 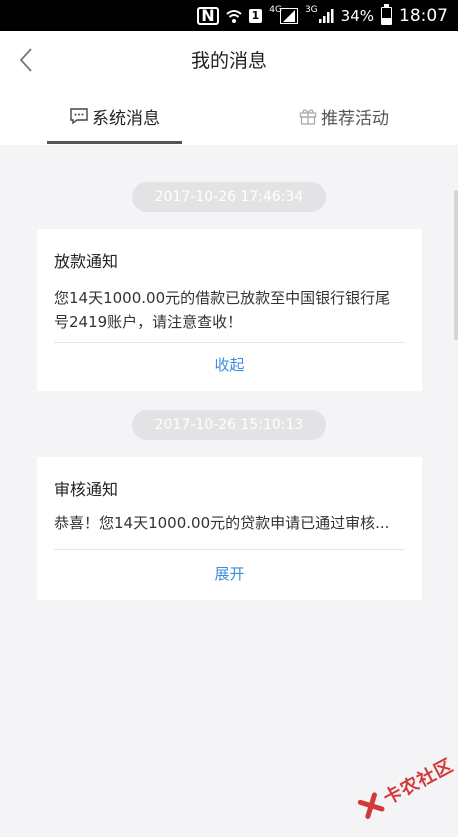 What do you see at coordinates (86, 489) in the screenshot?
I see `message-title: 审核通知` at bounding box center [86, 489].